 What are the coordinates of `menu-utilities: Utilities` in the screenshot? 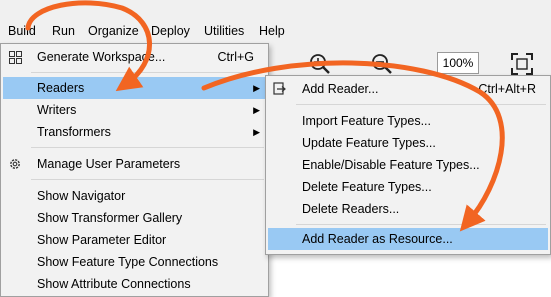 It's located at (224, 31).